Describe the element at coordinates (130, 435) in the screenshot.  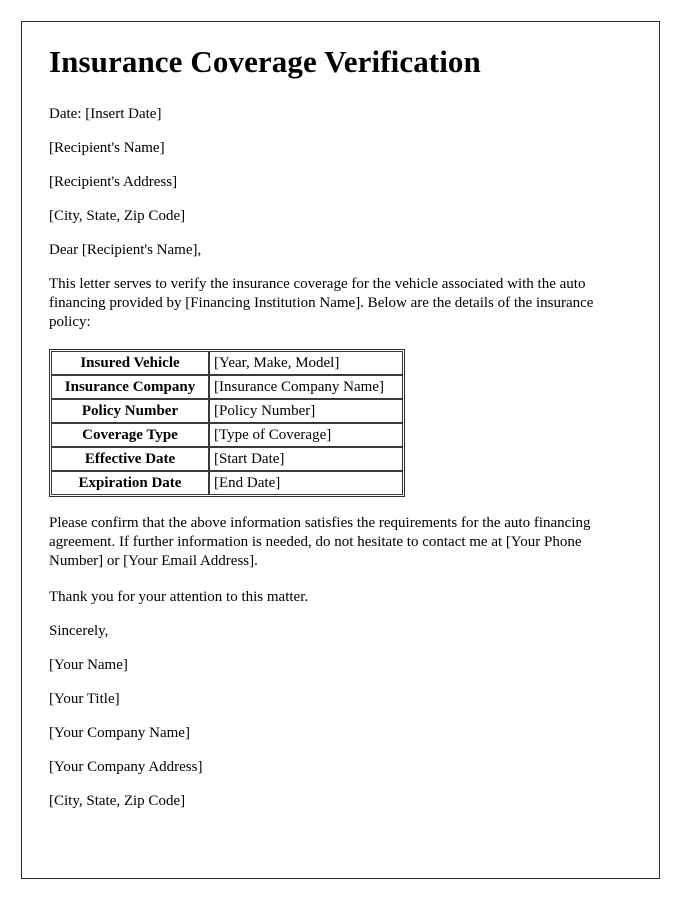
I see `table-cell-label: Coverage Type` at that location.